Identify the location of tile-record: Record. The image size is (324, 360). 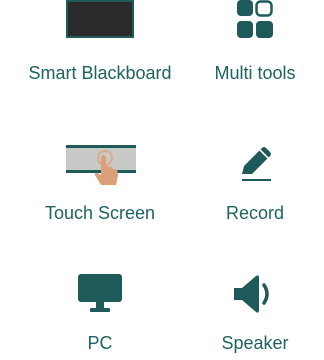
(255, 182).